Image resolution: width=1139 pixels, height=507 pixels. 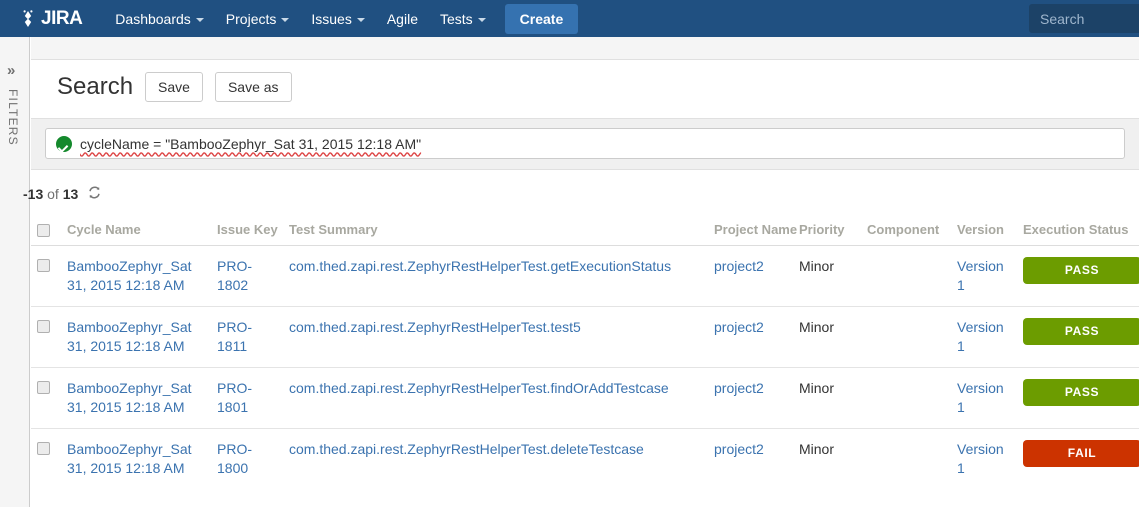 I want to click on results-count-range: -13, so click(x=33, y=194).